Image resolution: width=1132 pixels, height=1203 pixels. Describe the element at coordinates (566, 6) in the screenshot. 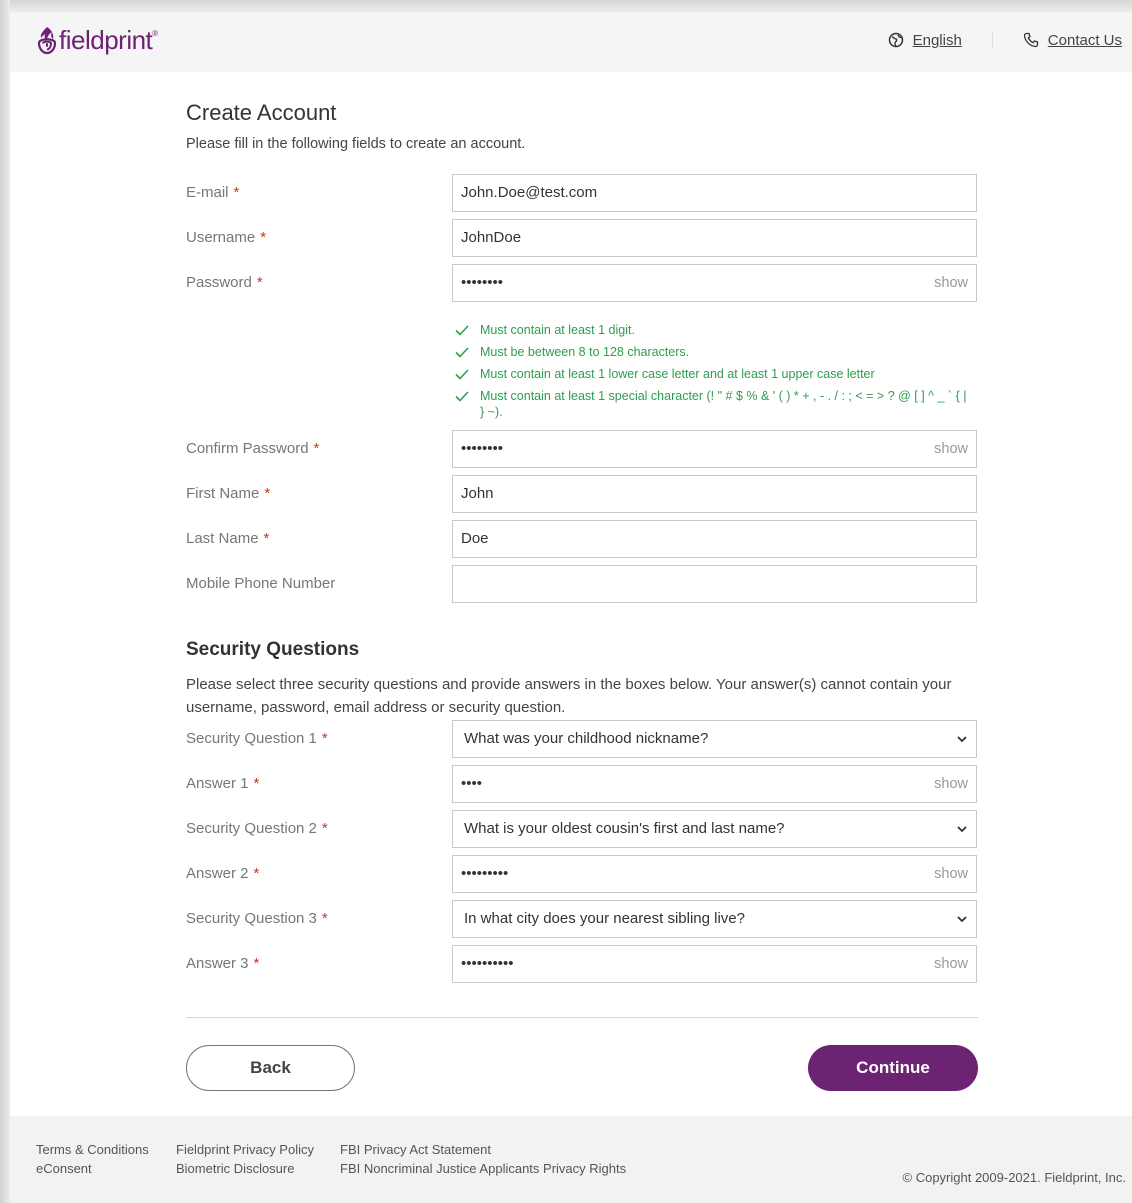

I see `window-frame-top` at that location.